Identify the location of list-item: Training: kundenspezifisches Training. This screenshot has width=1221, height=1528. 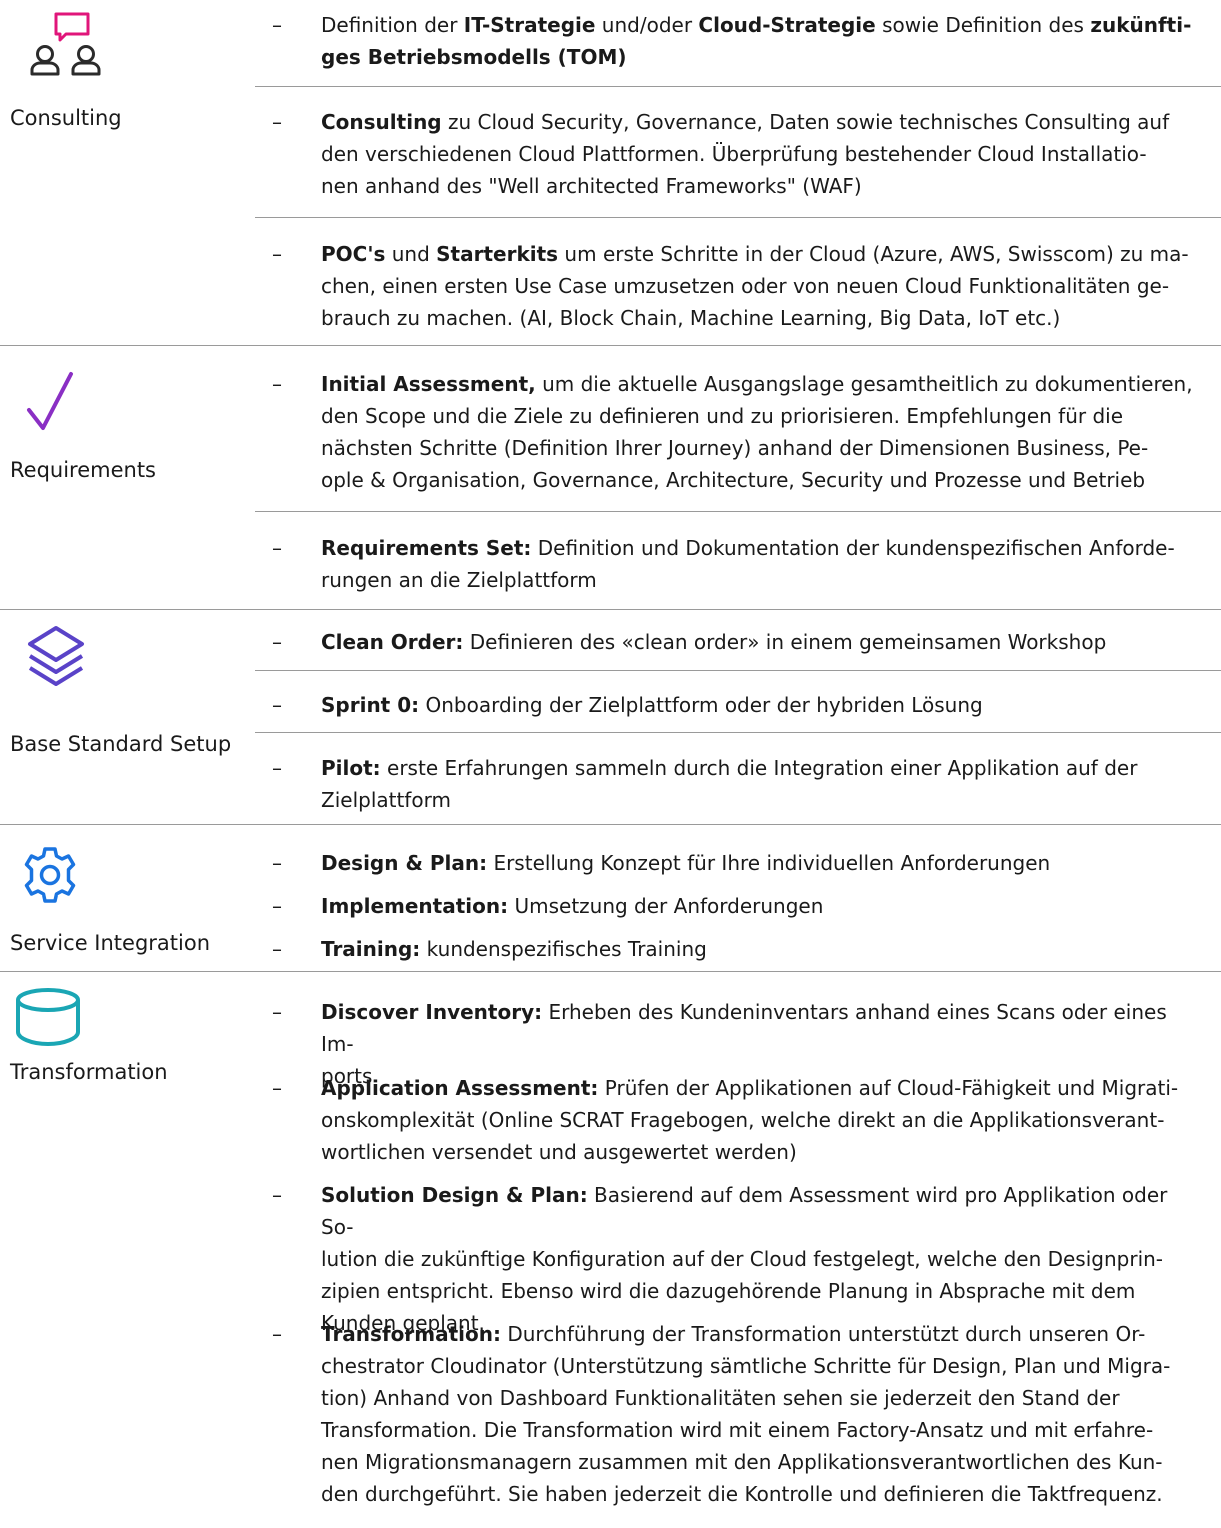
(514, 949).